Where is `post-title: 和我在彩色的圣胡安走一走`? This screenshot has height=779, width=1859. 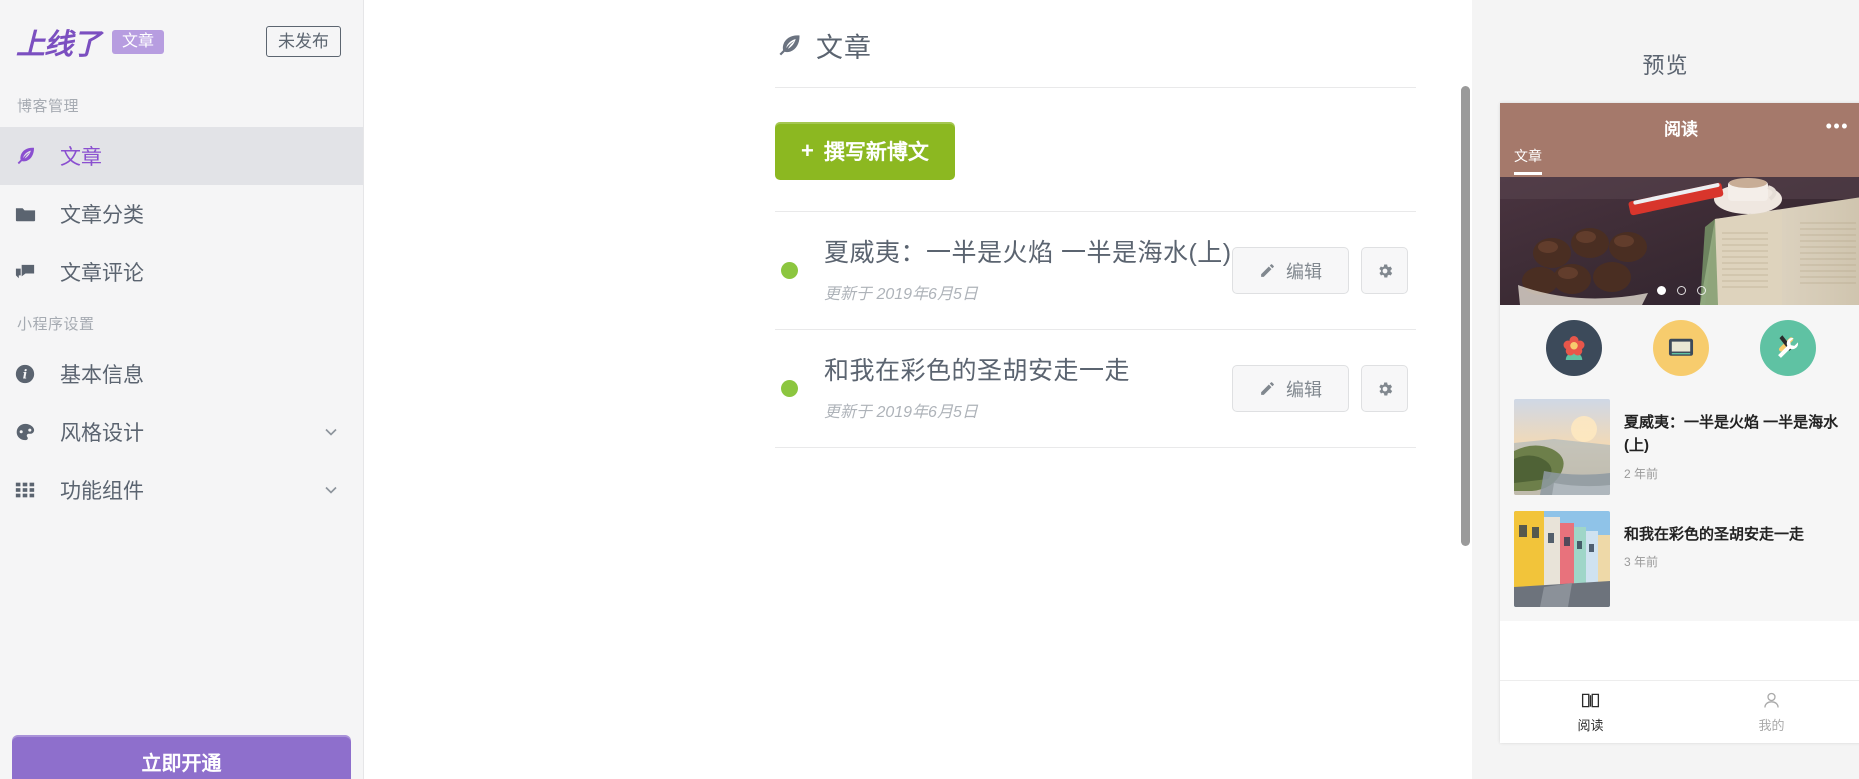
post-title: 和我在彩色的圣胡安走一走 is located at coordinates (1028, 372).